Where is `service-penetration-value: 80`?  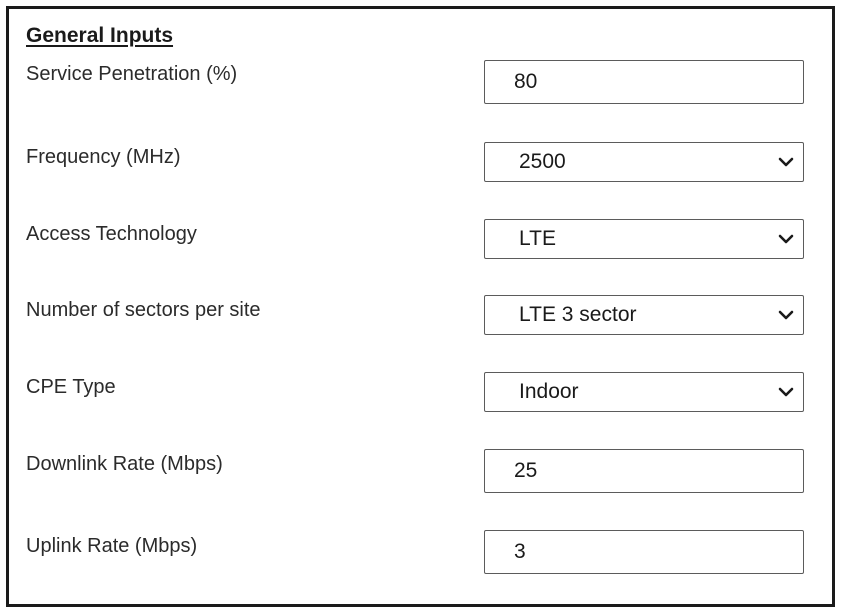 service-penetration-value: 80 is located at coordinates (526, 81).